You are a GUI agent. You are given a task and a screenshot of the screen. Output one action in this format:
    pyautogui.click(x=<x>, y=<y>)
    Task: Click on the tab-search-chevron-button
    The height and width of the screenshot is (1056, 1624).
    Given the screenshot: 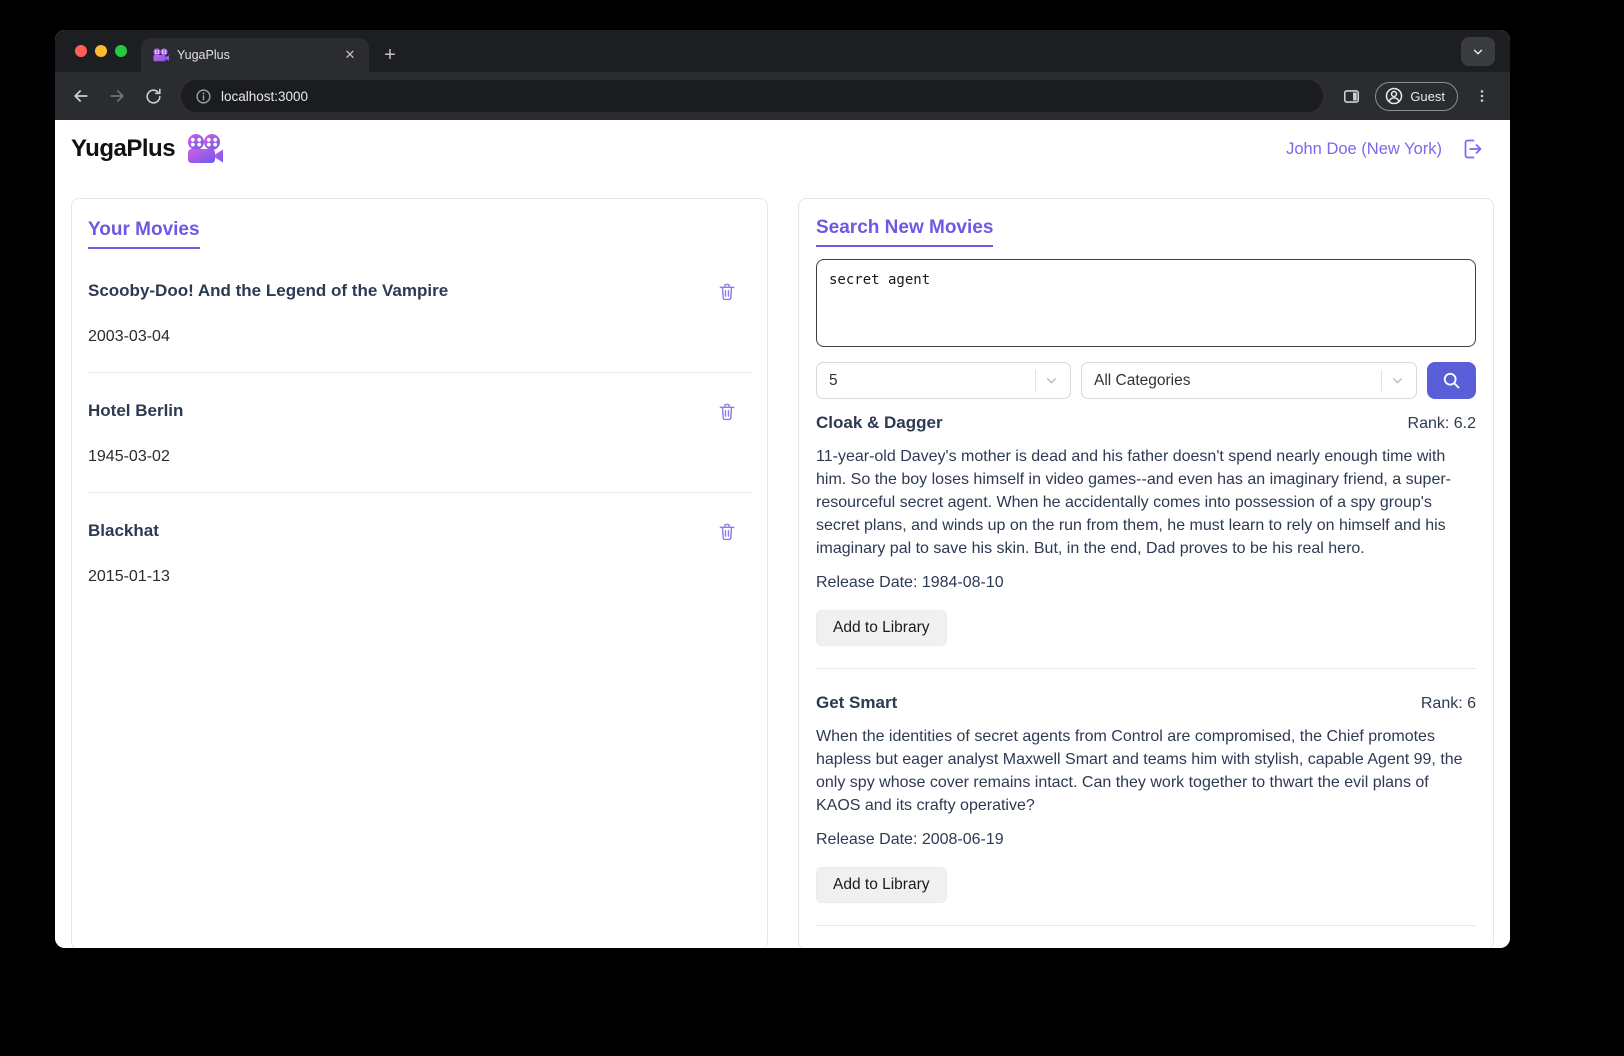 What is the action you would take?
    pyautogui.click(x=1478, y=51)
    